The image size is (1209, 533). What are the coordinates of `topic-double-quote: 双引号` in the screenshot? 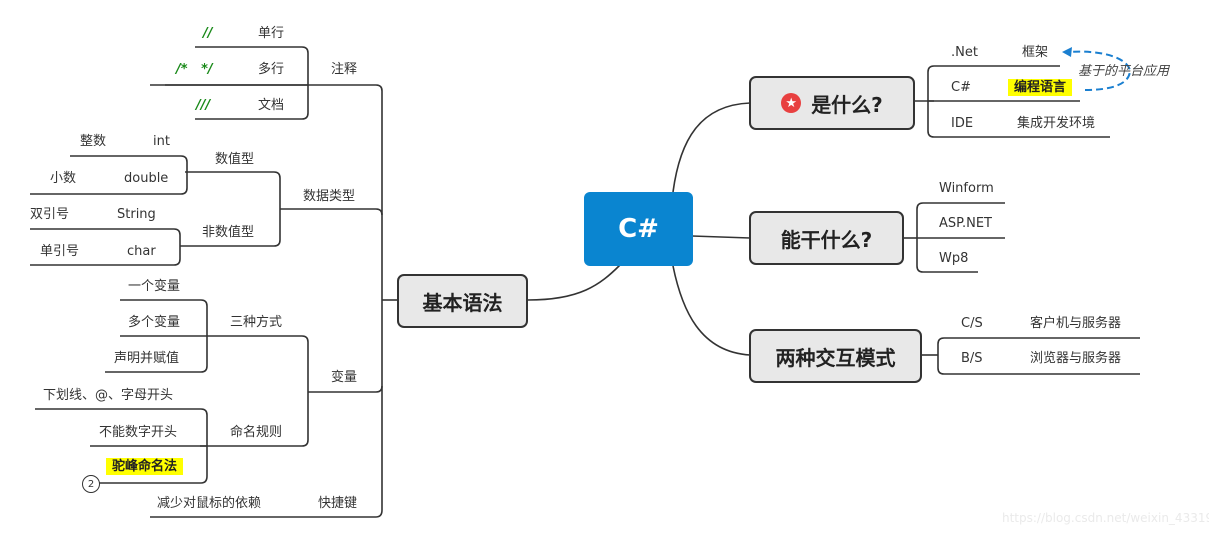 It's located at (49, 215).